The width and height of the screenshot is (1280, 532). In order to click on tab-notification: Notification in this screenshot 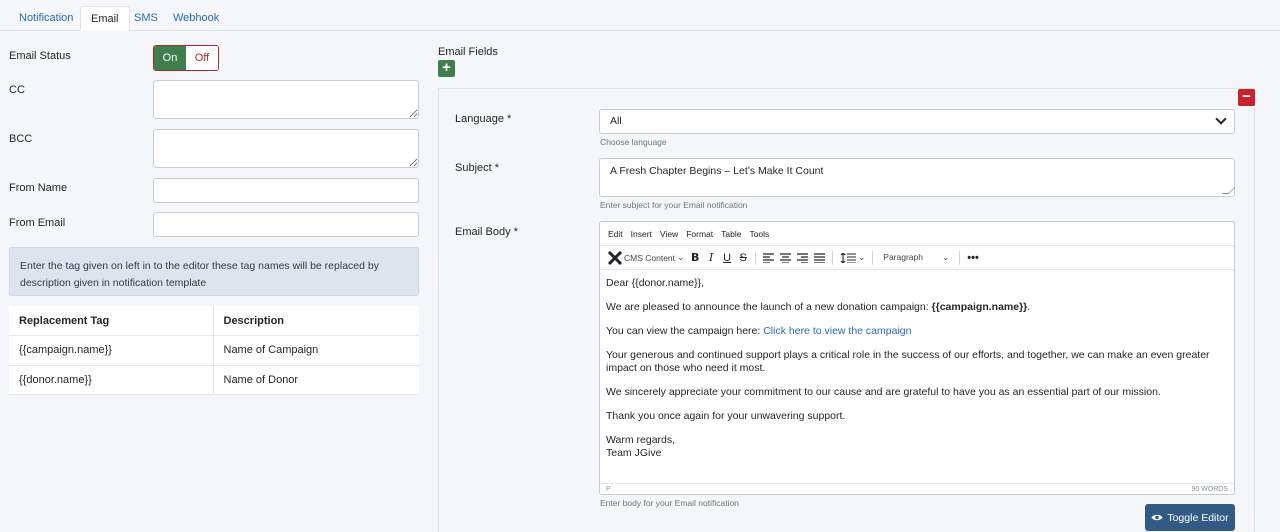, I will do `click(46, 18)`.